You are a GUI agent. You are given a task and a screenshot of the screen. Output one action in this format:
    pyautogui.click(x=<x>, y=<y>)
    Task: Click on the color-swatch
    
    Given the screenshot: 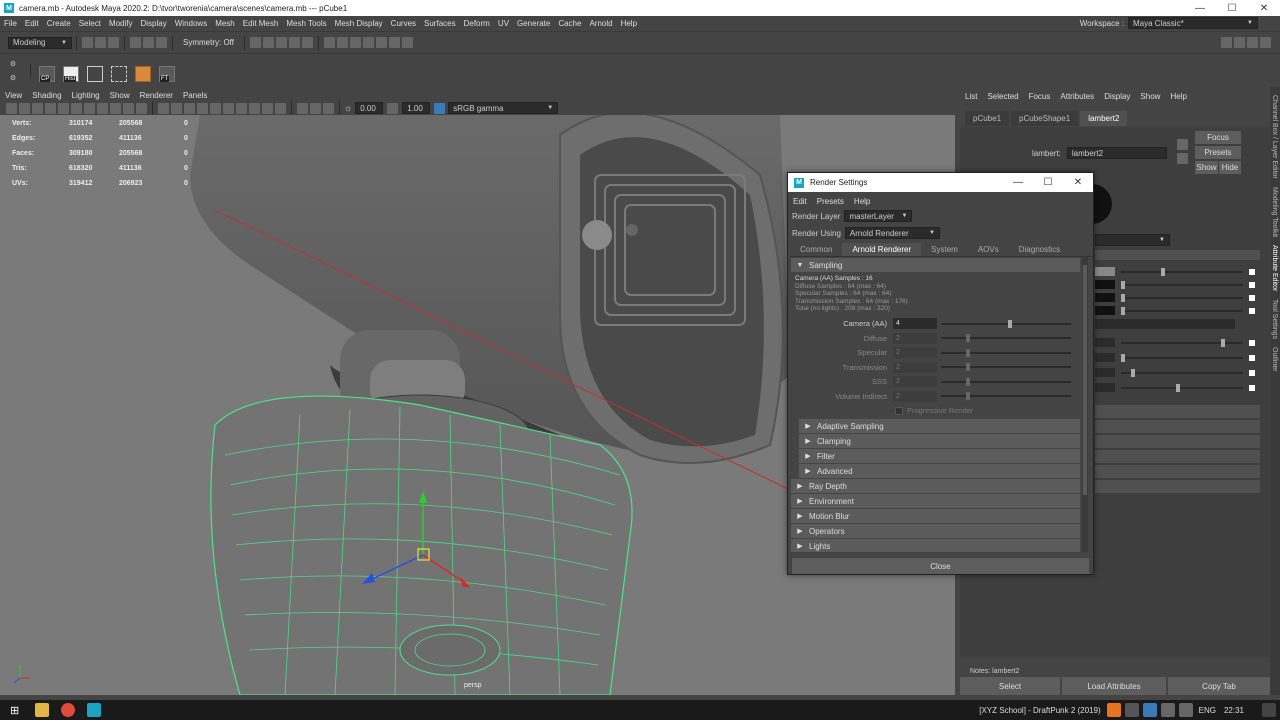 What is the action you would take?
    pyautogui.click(x=1105, y=271)
    